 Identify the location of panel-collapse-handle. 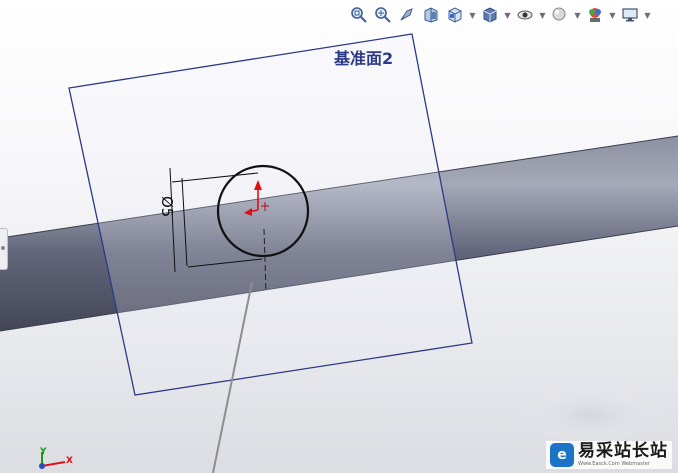
(4, 249).